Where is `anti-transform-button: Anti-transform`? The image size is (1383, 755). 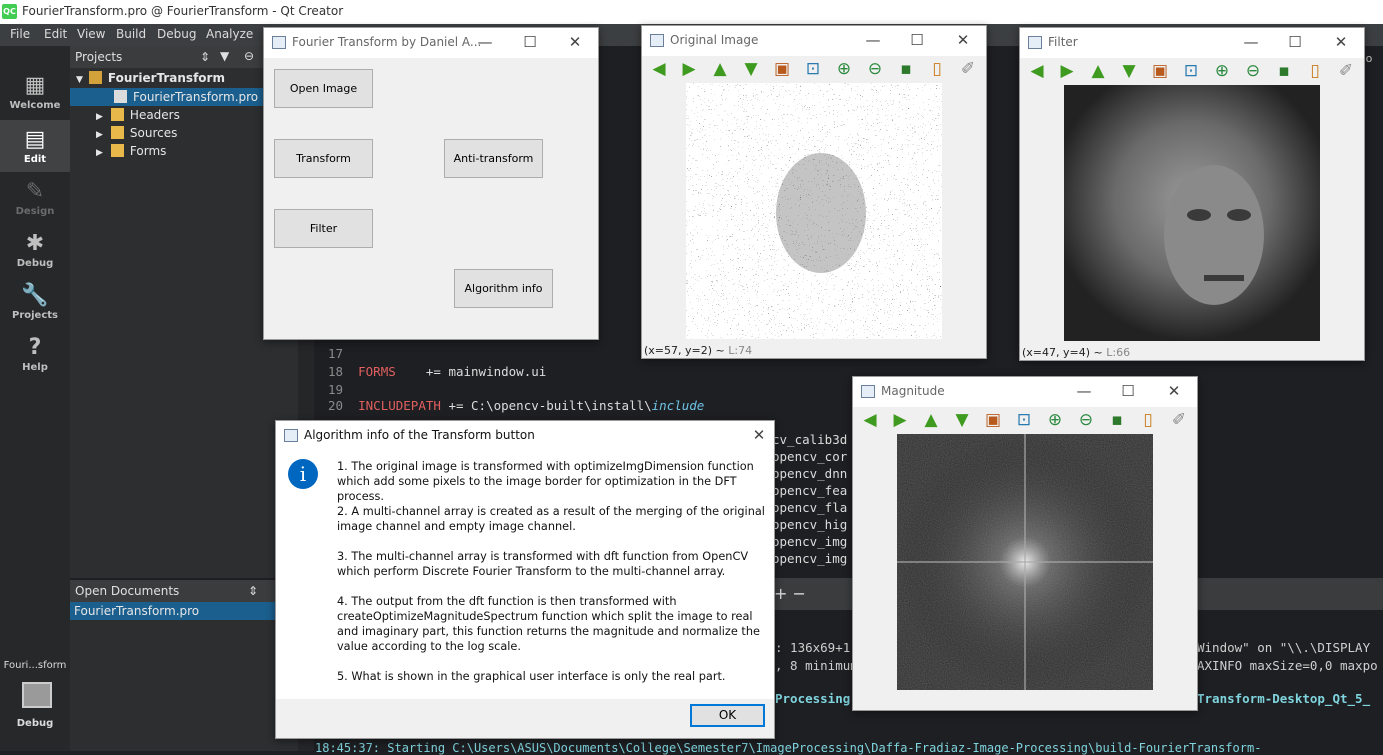 anti-transform-button: Anti-transform is located at coordinates (493, 158).